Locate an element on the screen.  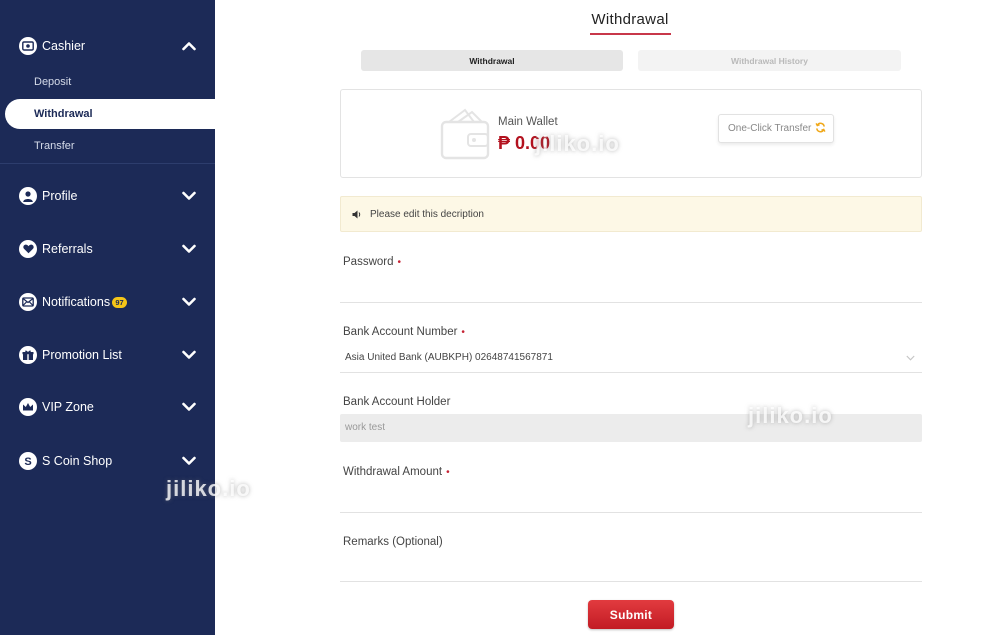
sidebar-item-profile: Profile is located at coordinates (107, 196).